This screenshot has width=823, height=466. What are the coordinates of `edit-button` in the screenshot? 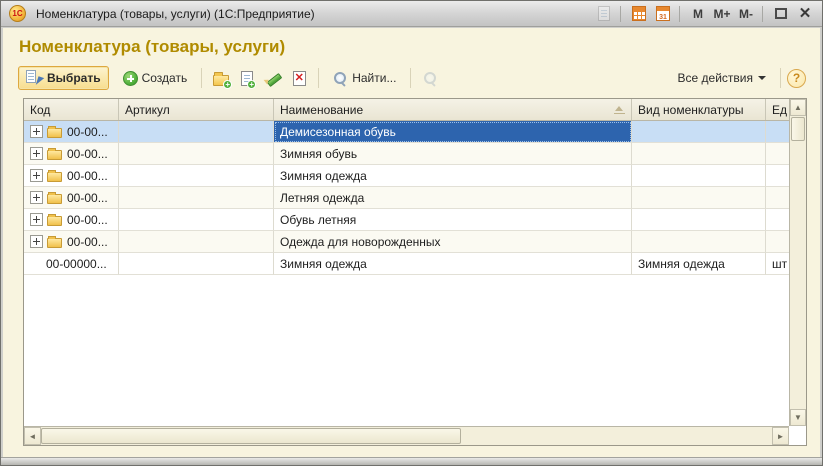 It's located at (273, 78).